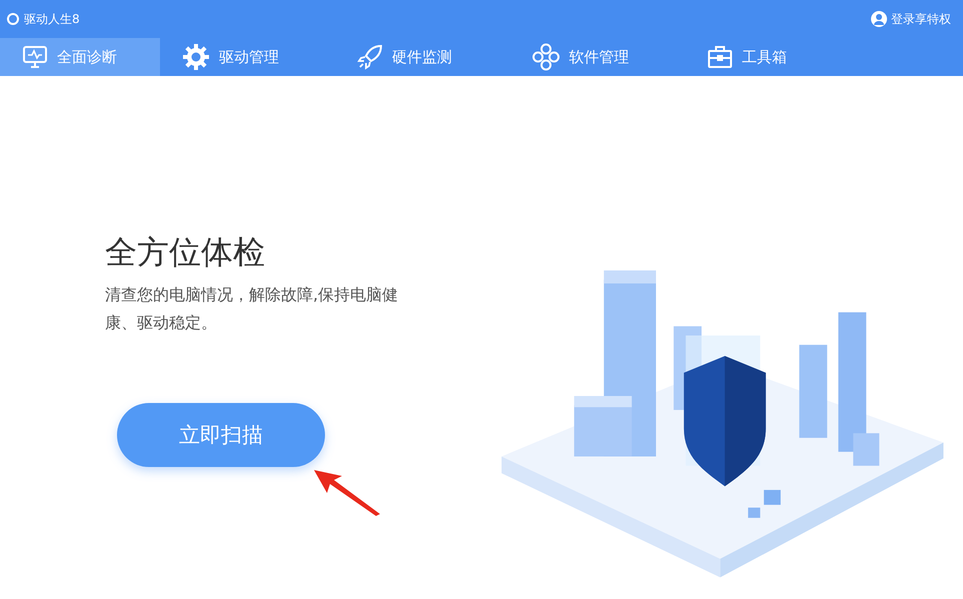 This screenshot has width=963, height=599. What do you see at coordinates (879, 19) in the screenshot?
I see `user-avatar-icon` at bounding box center [879, 19].